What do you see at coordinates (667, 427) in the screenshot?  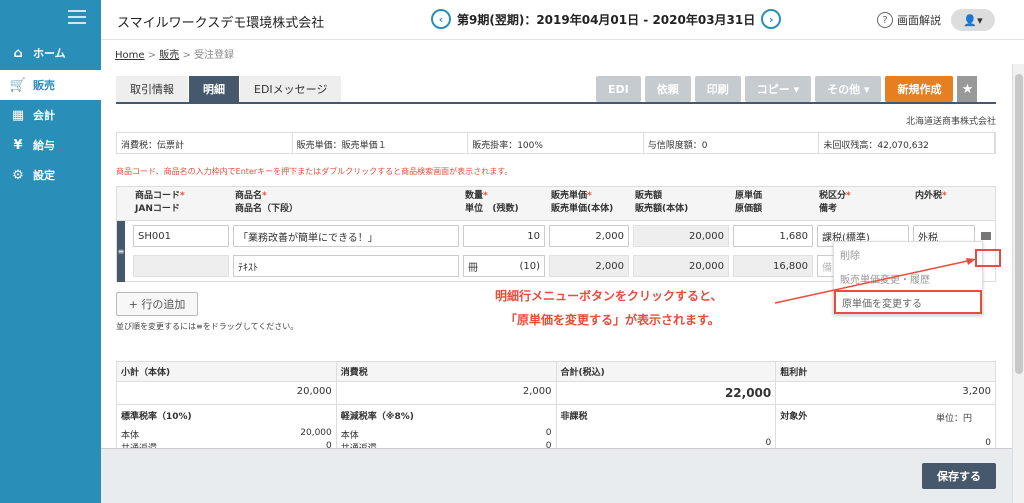 I see `exempt: 非課税 0` at bounding box center [667, 427].